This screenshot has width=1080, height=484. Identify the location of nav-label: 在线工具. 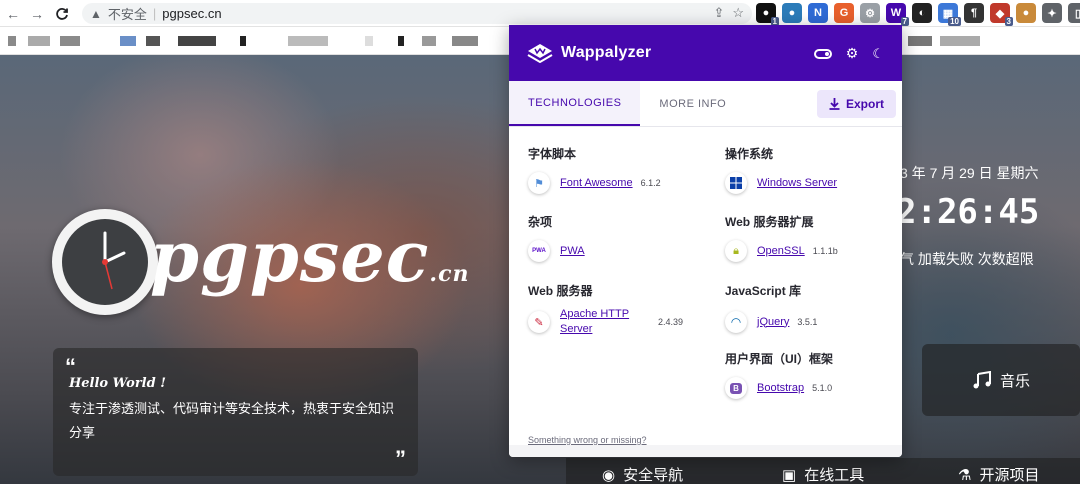
(834, 475).